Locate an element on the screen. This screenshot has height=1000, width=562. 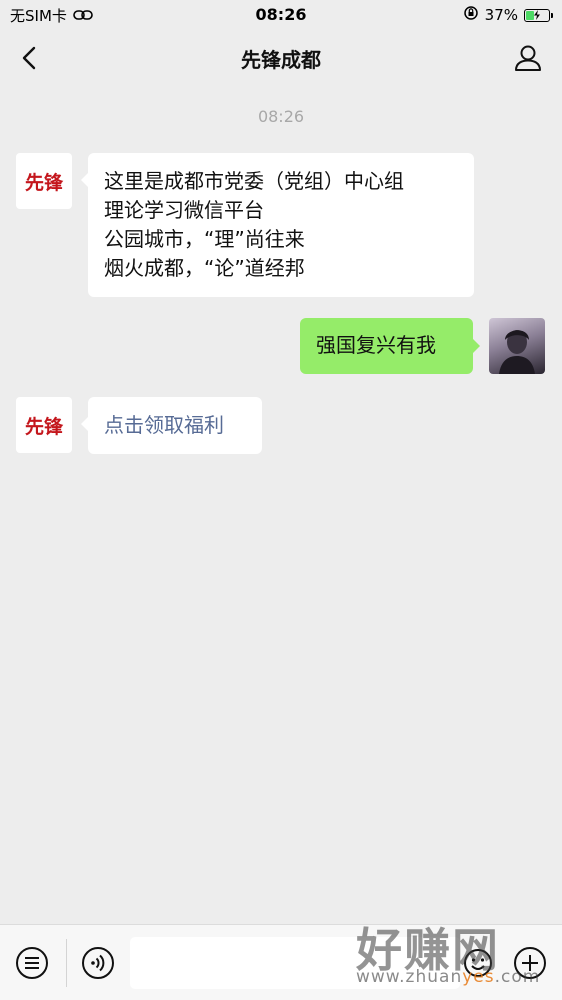
message-text: 强国复兴有我 is located at coordinates (376, 345).